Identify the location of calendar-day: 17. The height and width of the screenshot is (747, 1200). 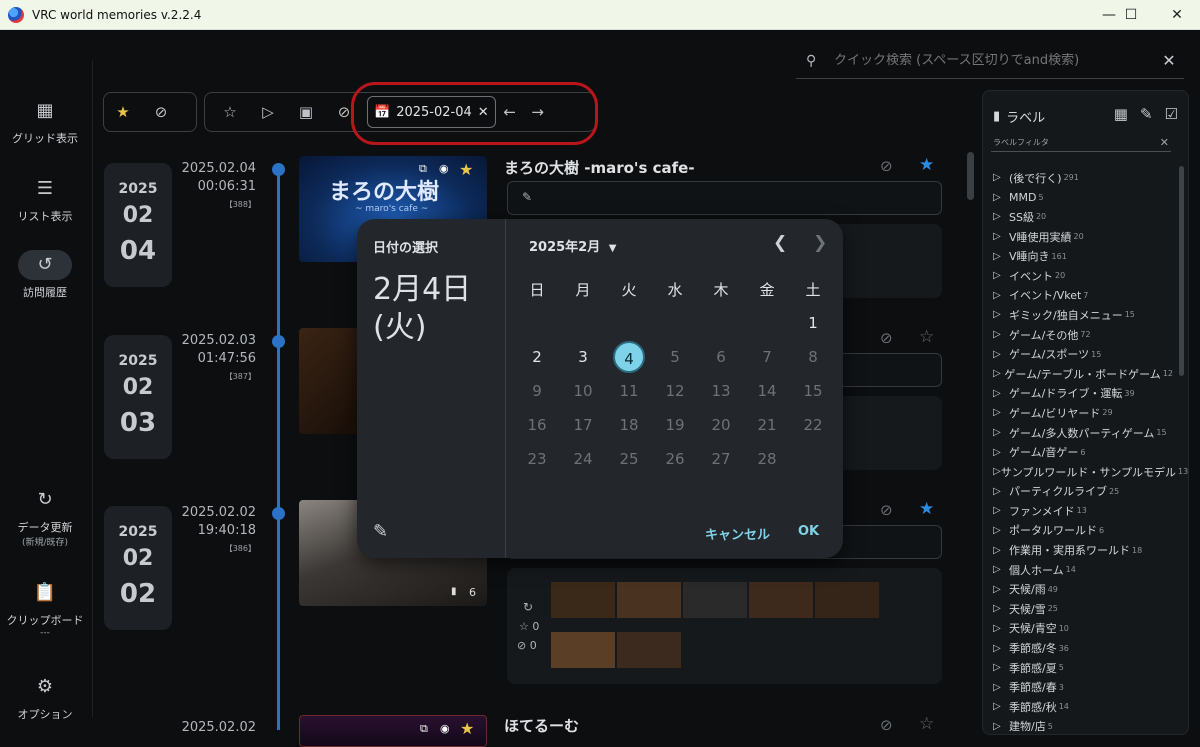
(583, 425).